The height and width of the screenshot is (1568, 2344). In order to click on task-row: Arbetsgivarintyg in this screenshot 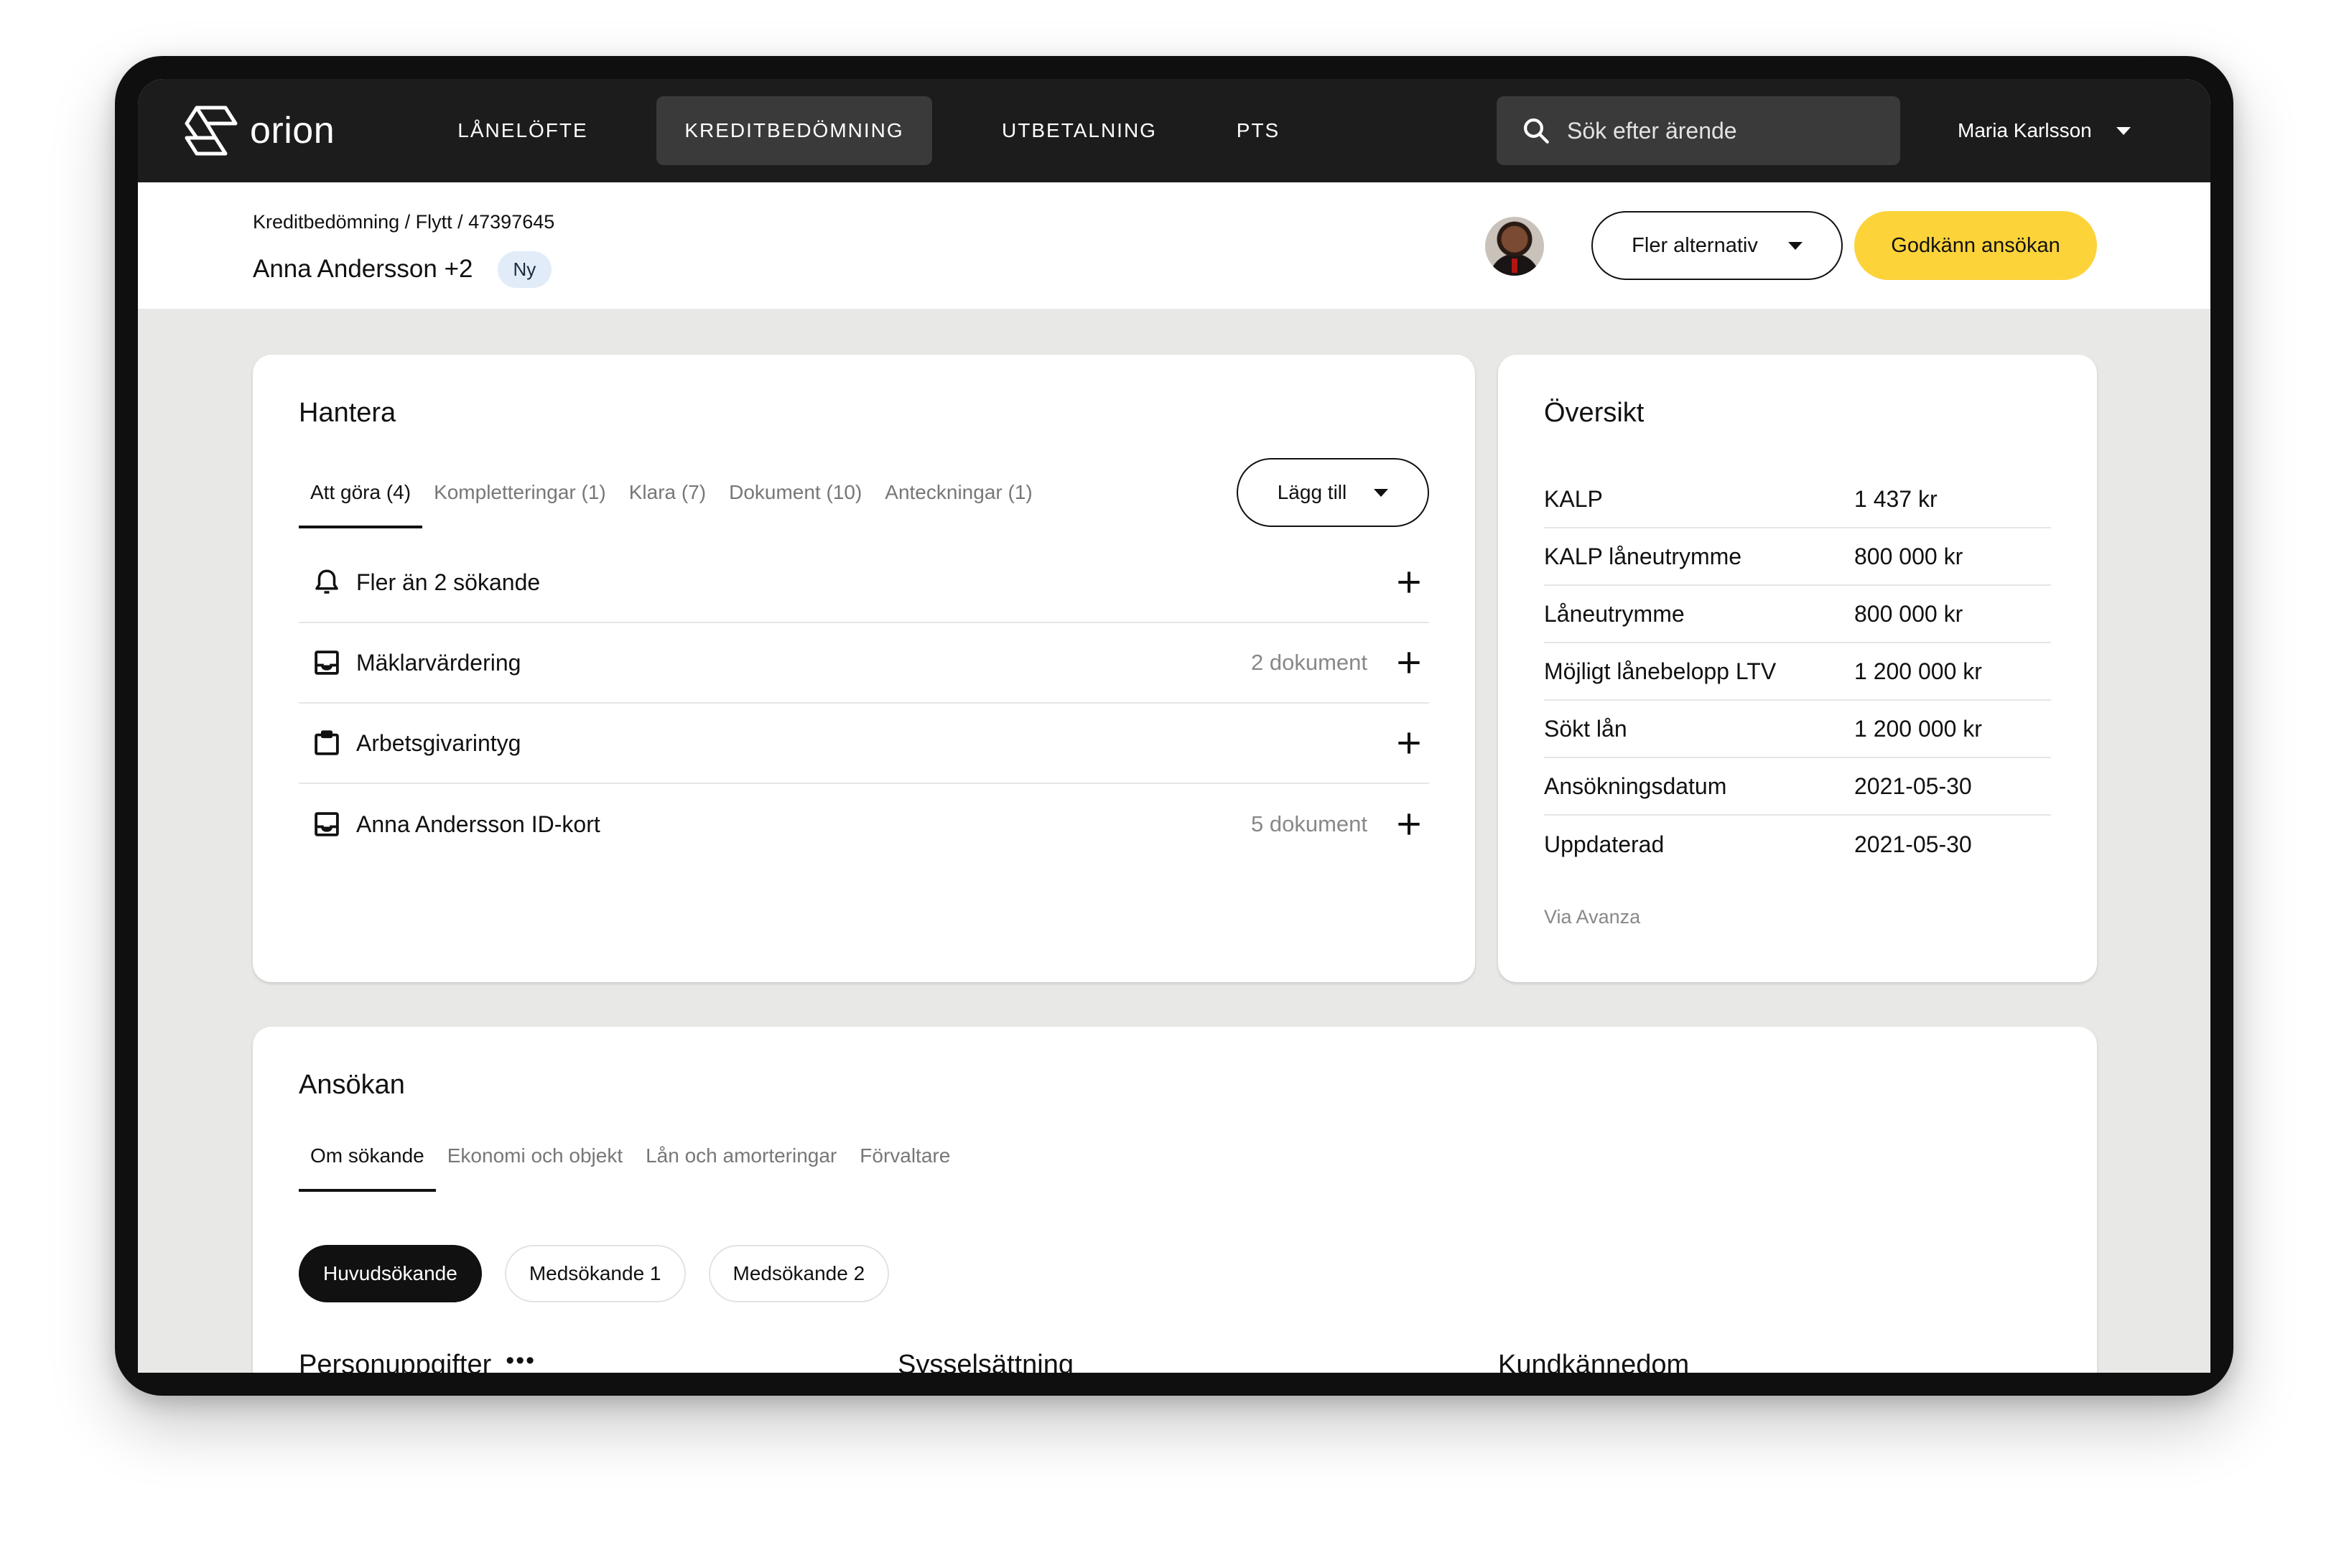, I will do `click(864, 744)`.